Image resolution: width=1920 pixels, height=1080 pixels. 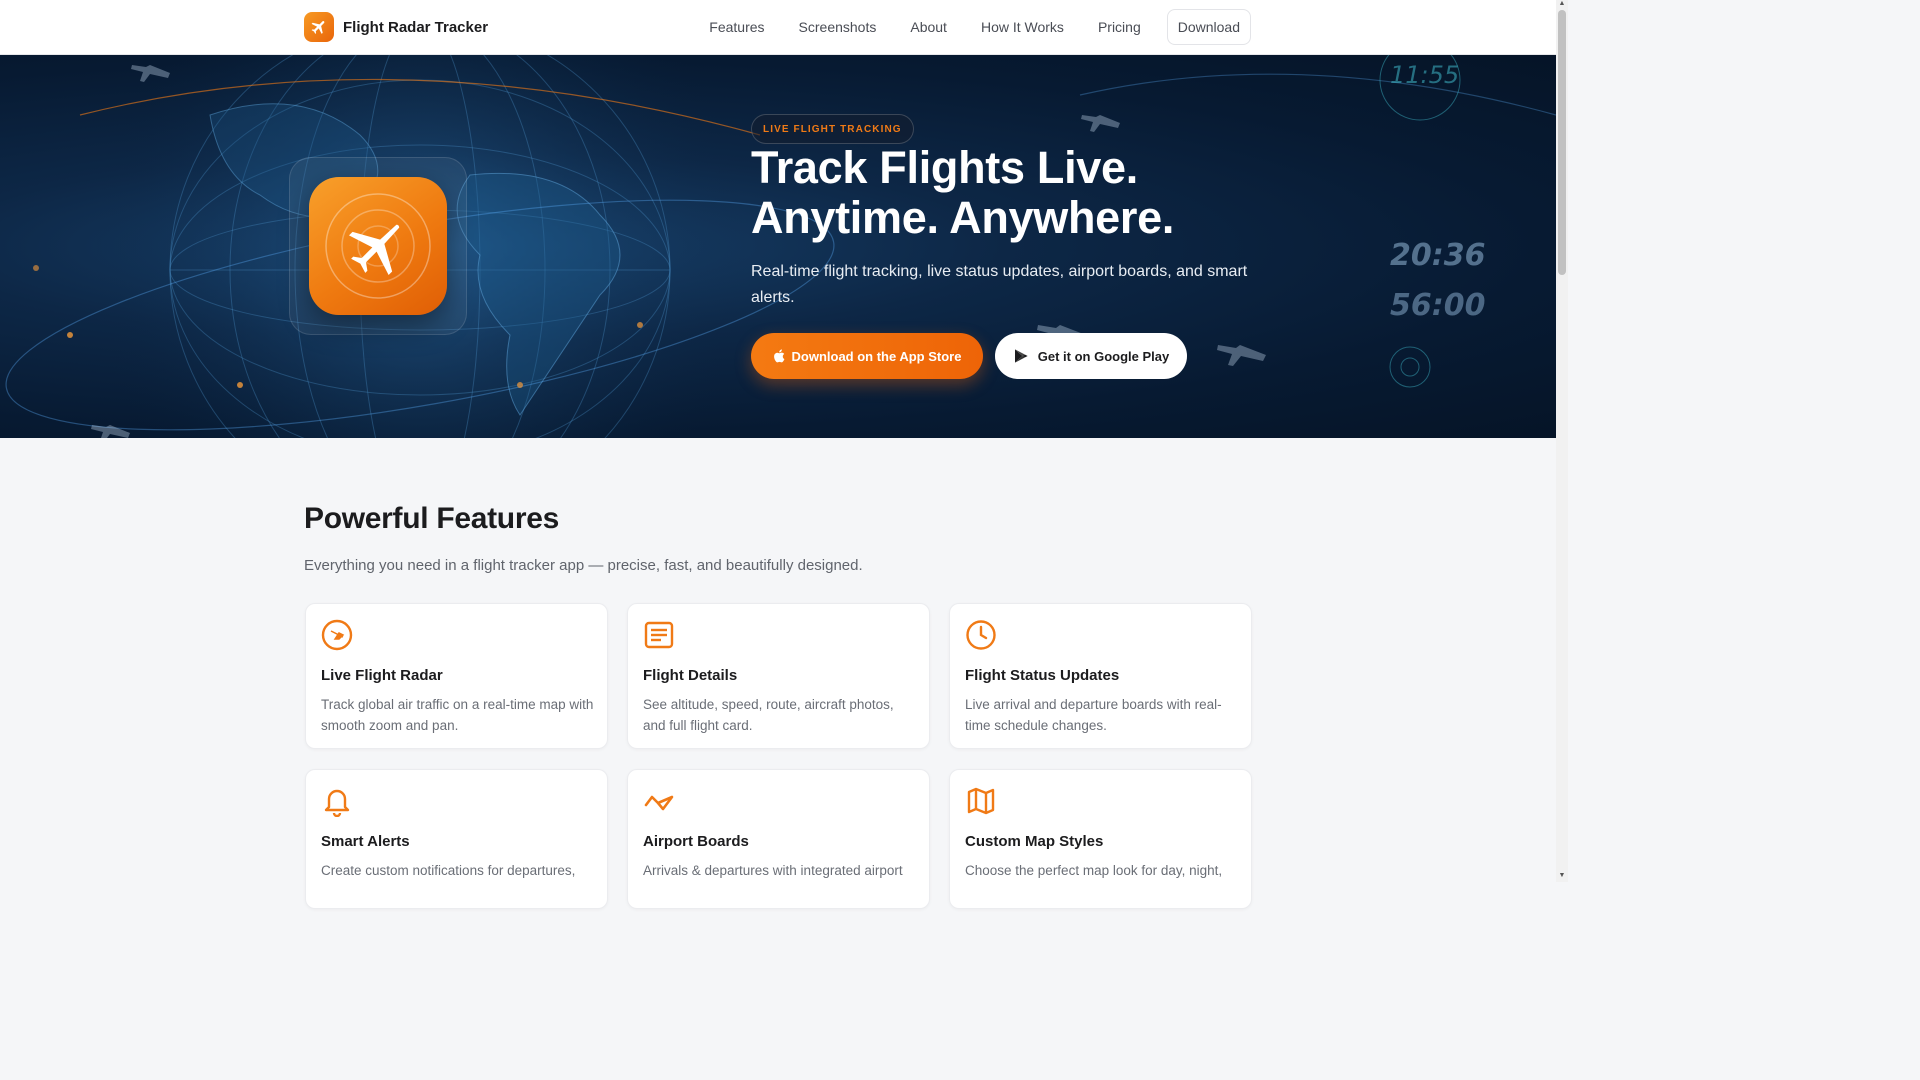 I want to click on document-icon, so click(x=659, y=635).